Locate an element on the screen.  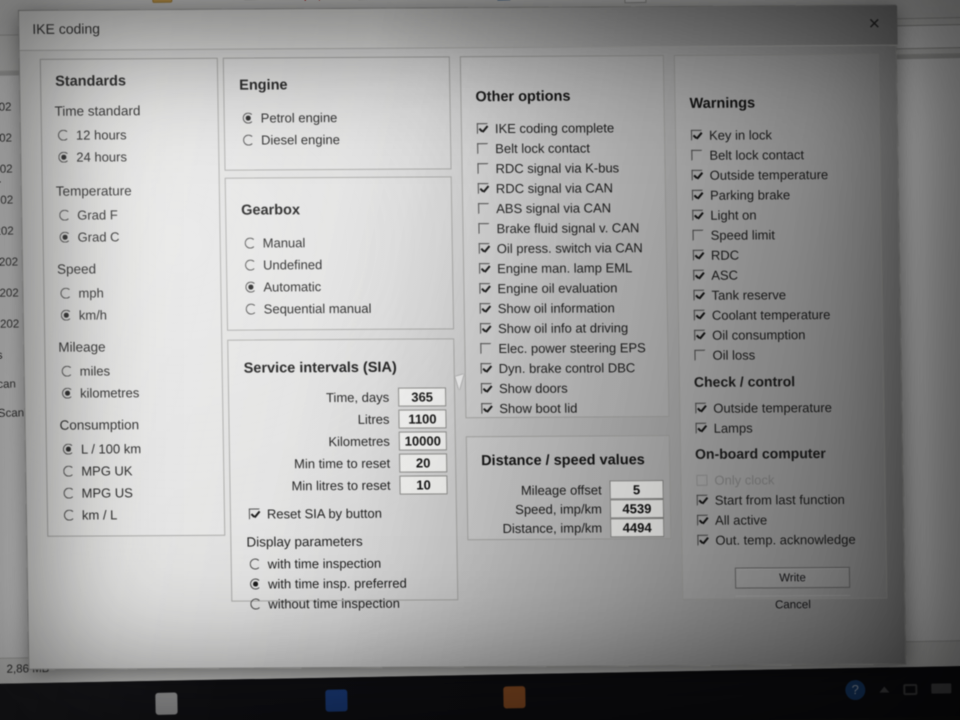
field-input: 5 is located at coordinates (636, 490).